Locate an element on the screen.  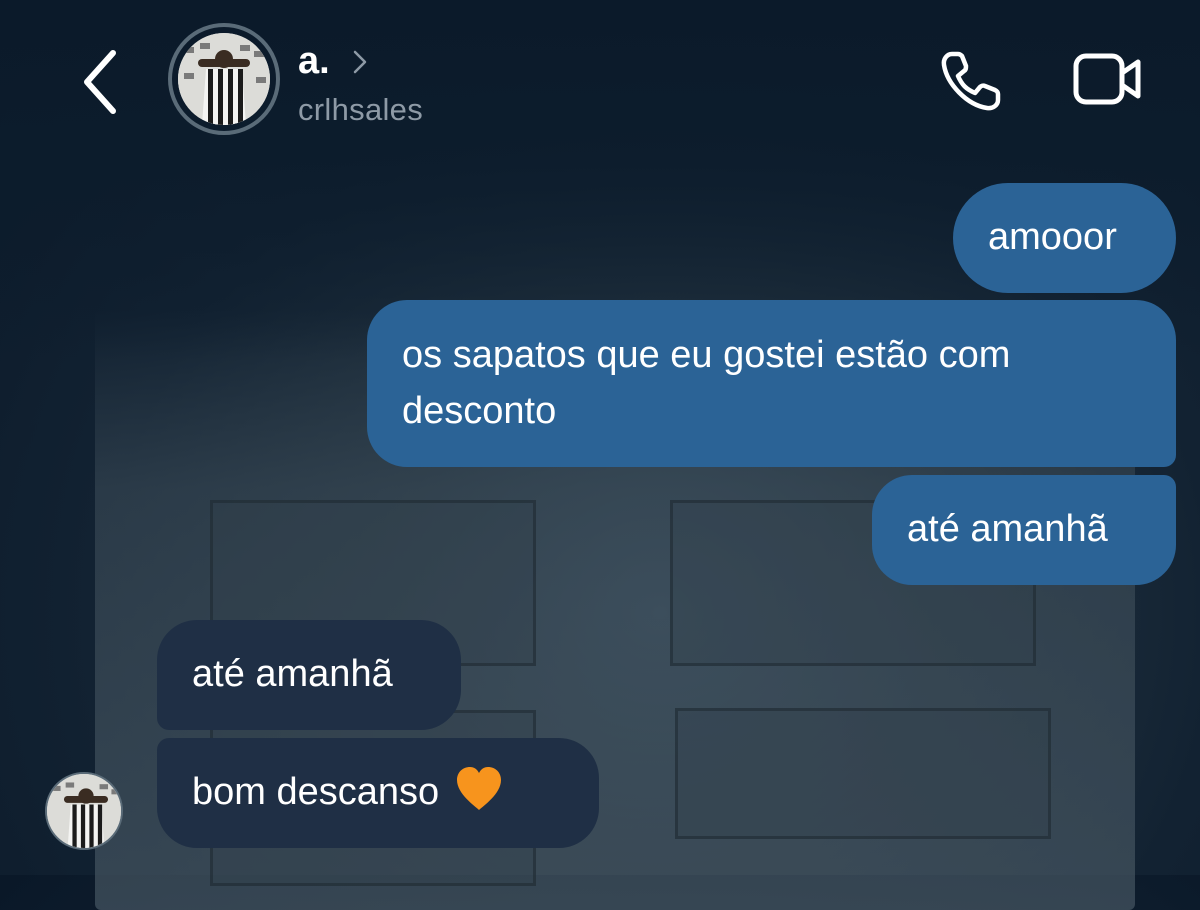
back-button is located at coordinates (105, 80).